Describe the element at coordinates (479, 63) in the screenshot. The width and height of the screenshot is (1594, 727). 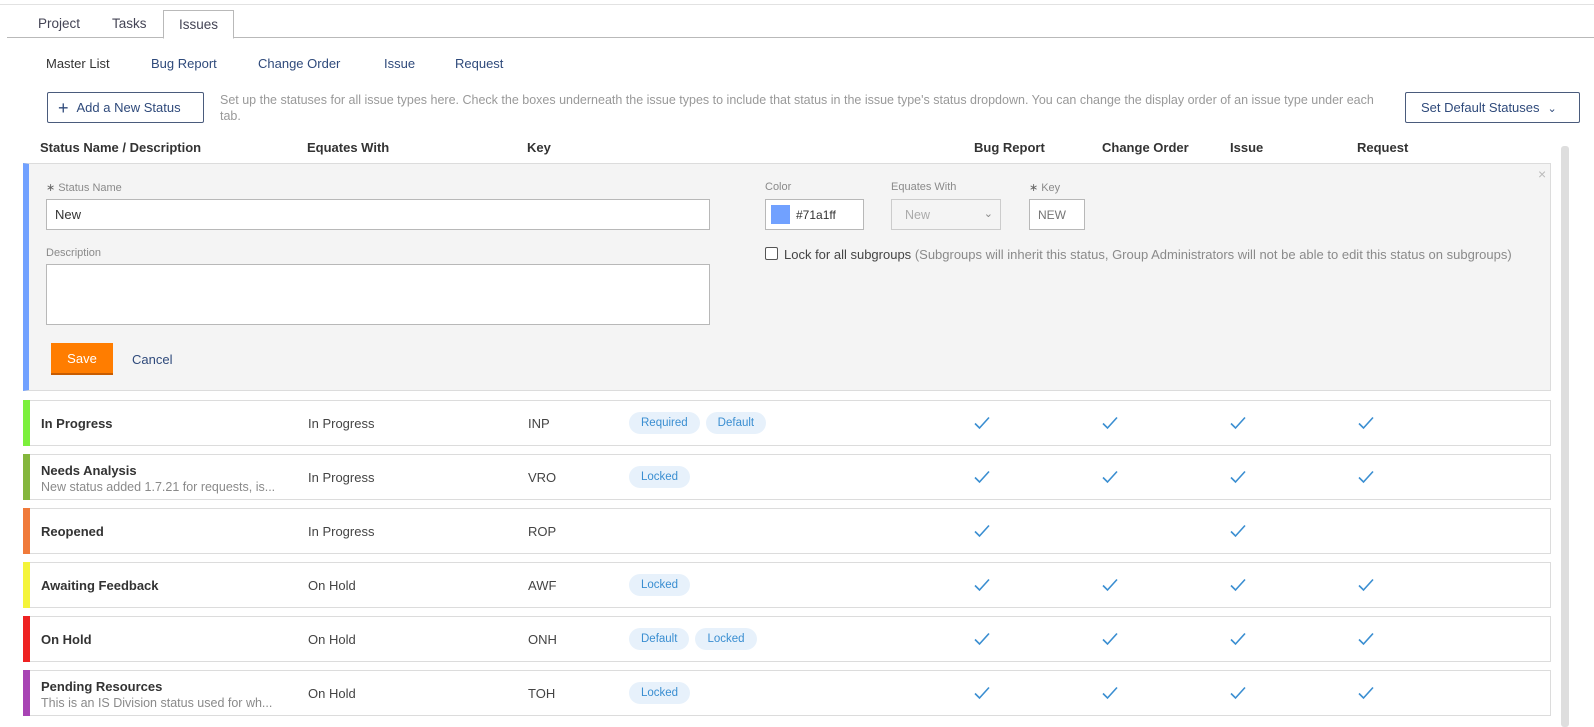
I see `subnav-request: Request` at that location.